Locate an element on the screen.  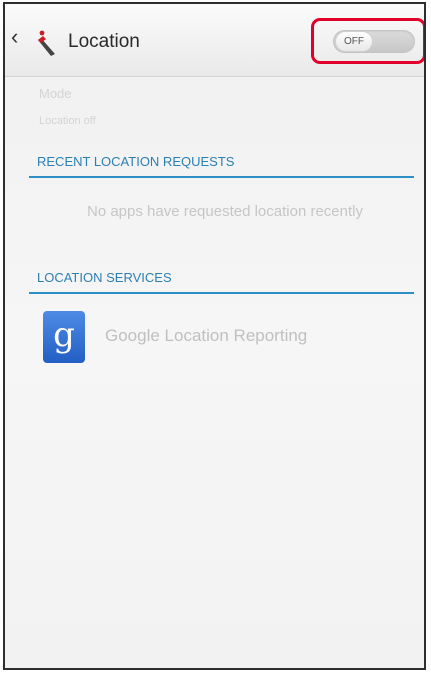
location-toggle-switch: OFF is located at coordinates (374, 41).